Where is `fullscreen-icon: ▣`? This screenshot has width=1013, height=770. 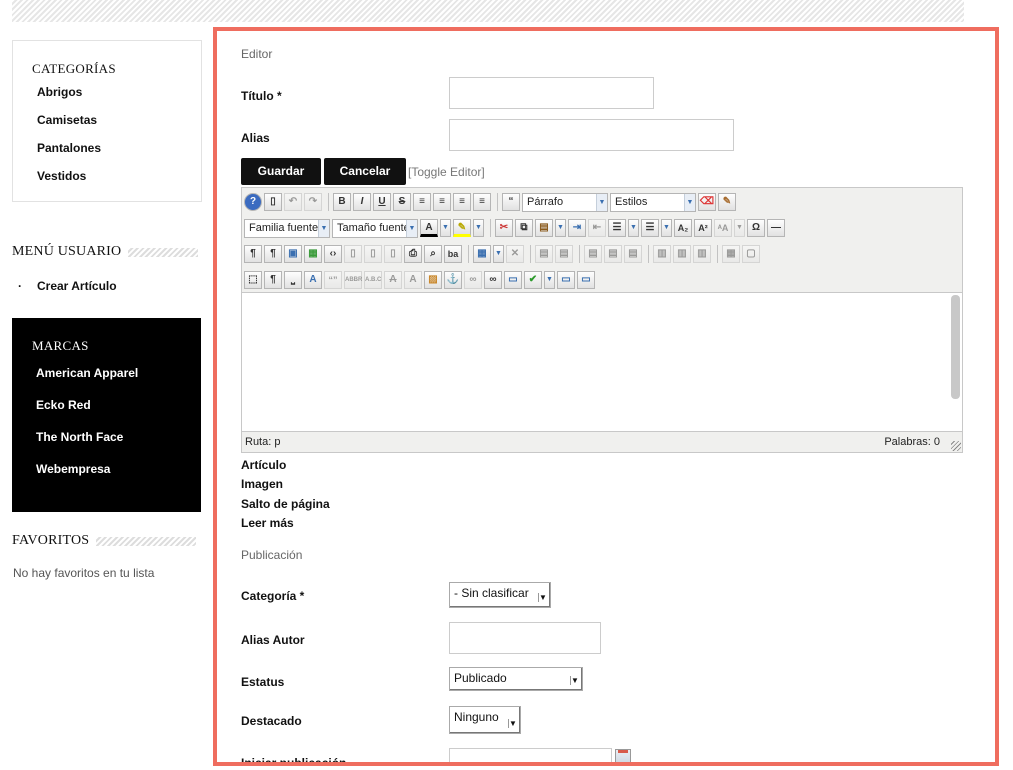 fullscreen-icon: ▣ is located at coordinates (293, 254).